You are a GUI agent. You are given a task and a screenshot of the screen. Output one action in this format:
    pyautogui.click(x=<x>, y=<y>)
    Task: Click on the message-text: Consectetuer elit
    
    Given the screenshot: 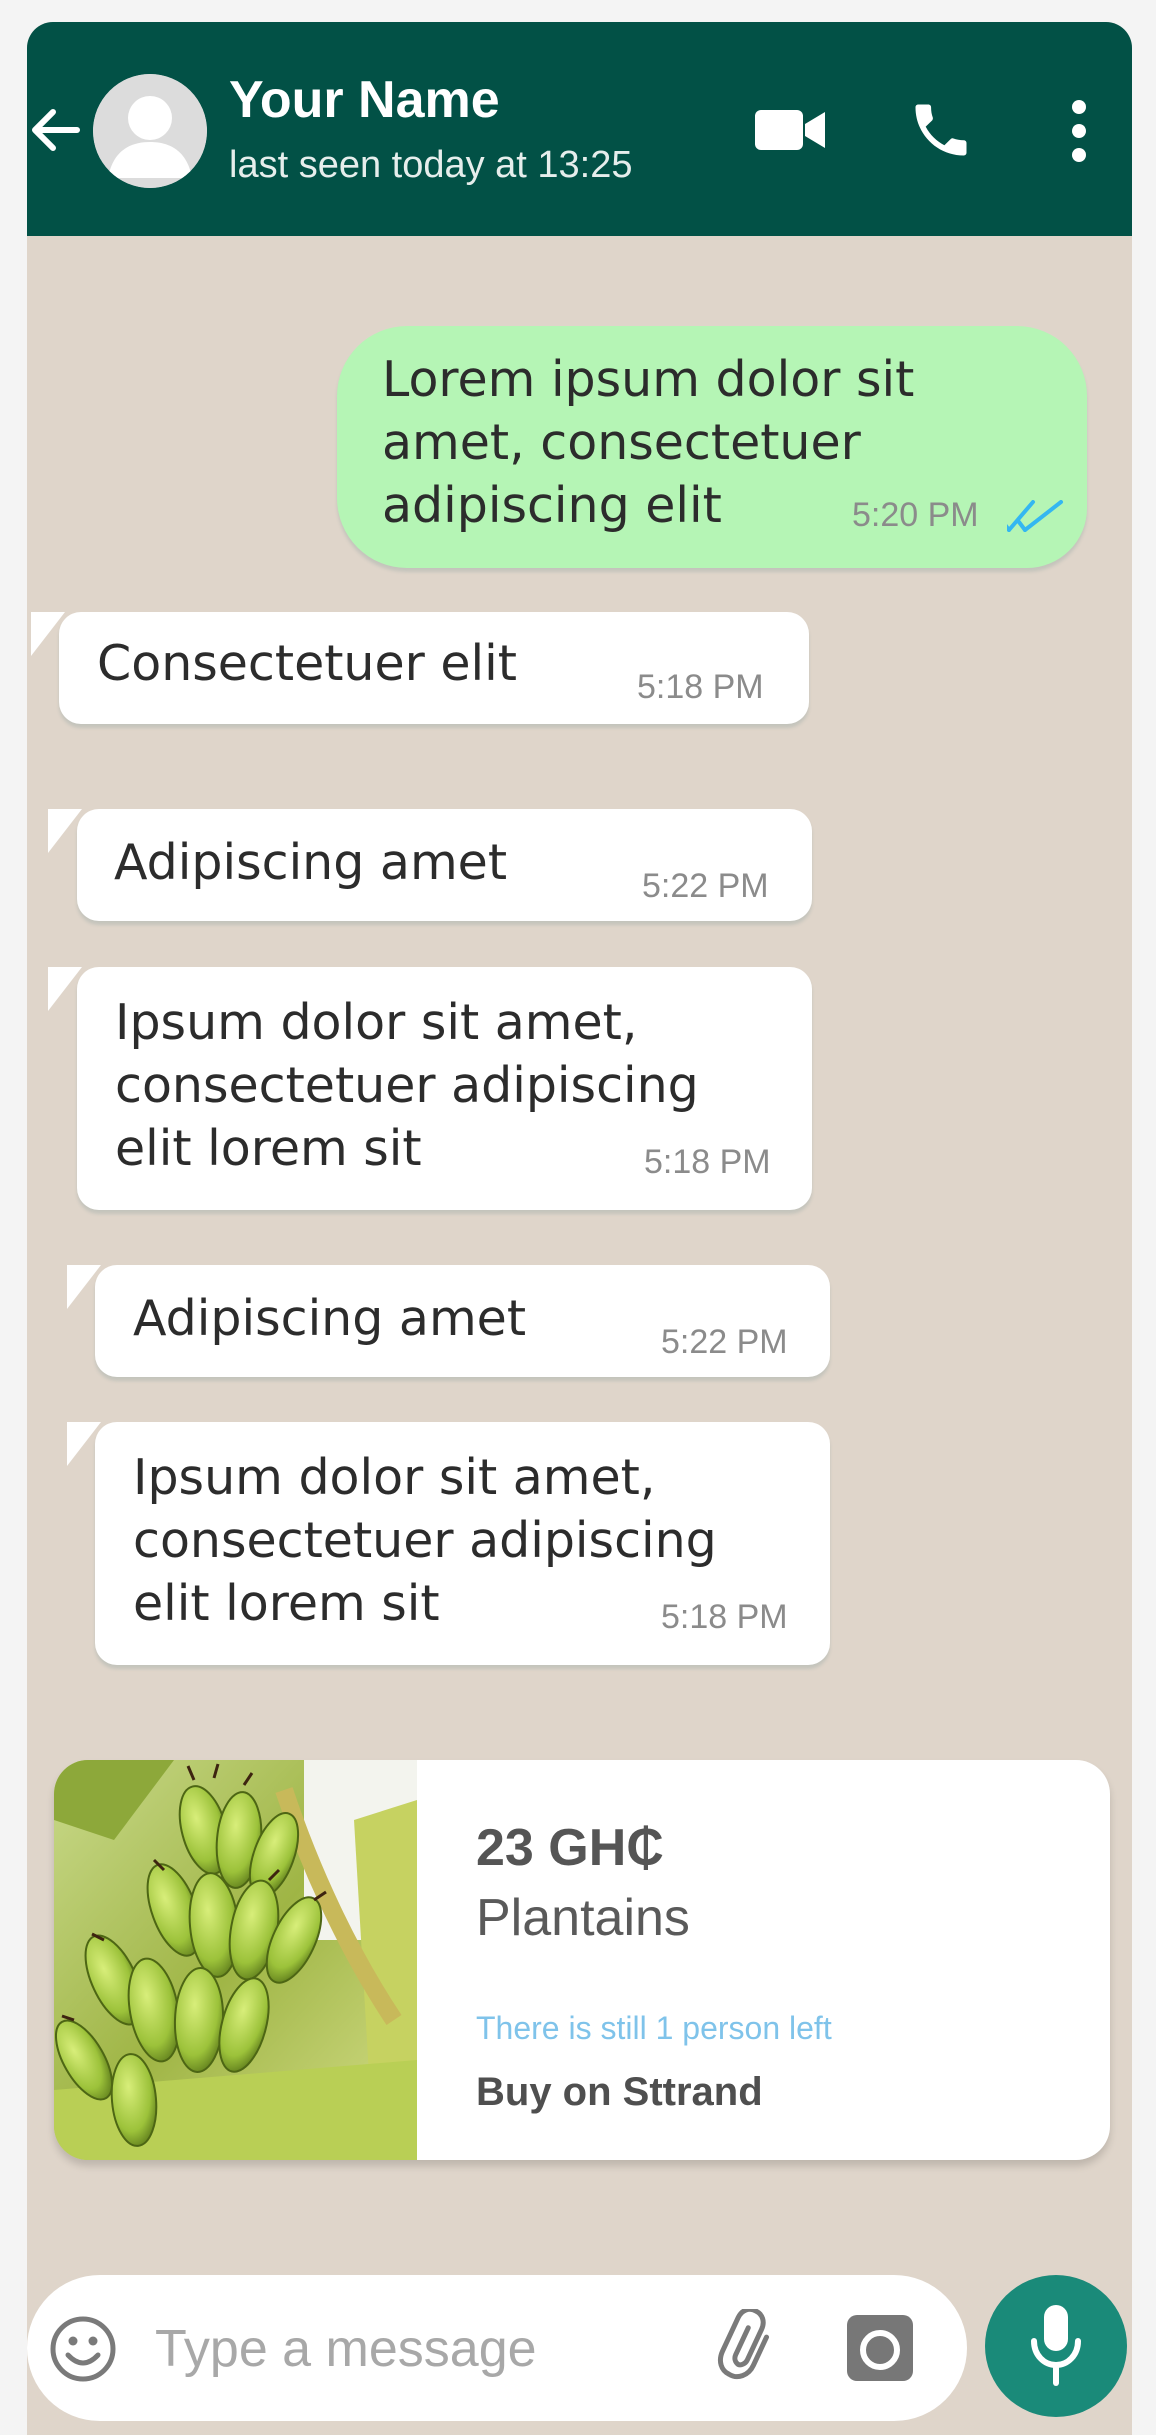 What is the action you would take?
    pyautogui.click(x=307, y=663)
    